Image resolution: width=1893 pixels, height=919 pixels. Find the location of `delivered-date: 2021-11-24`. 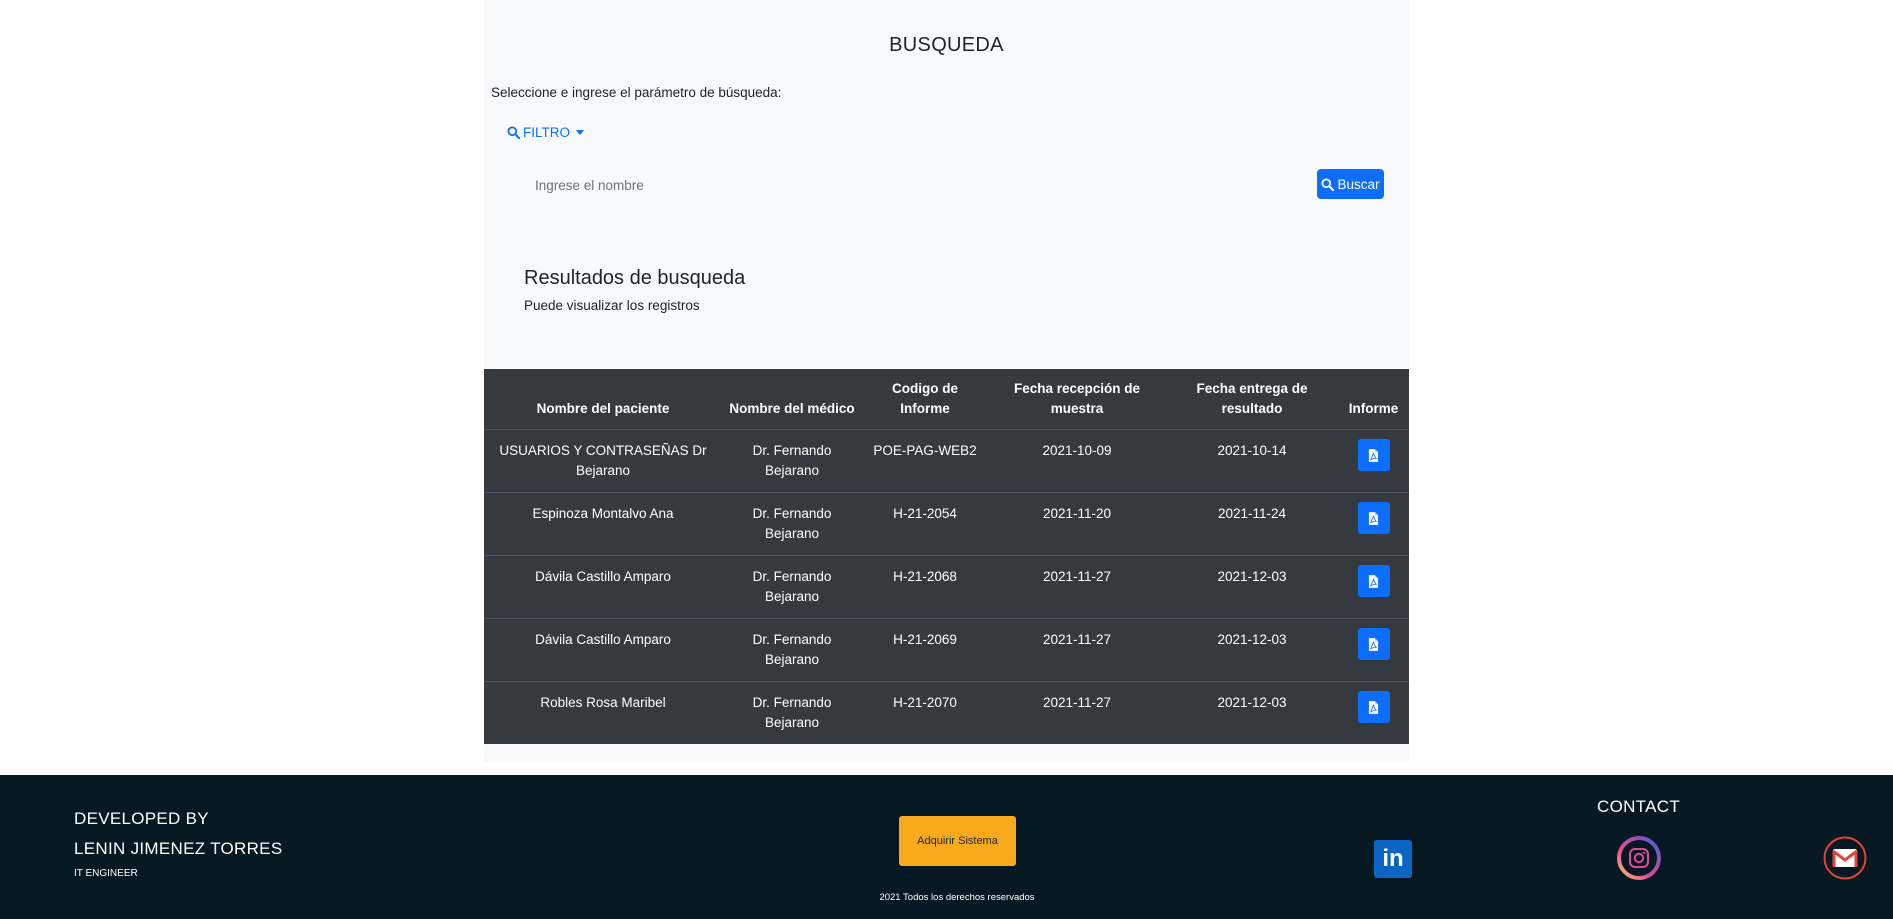

delivered-date: 2021-11-24 is located at coordinates (1252, 524).